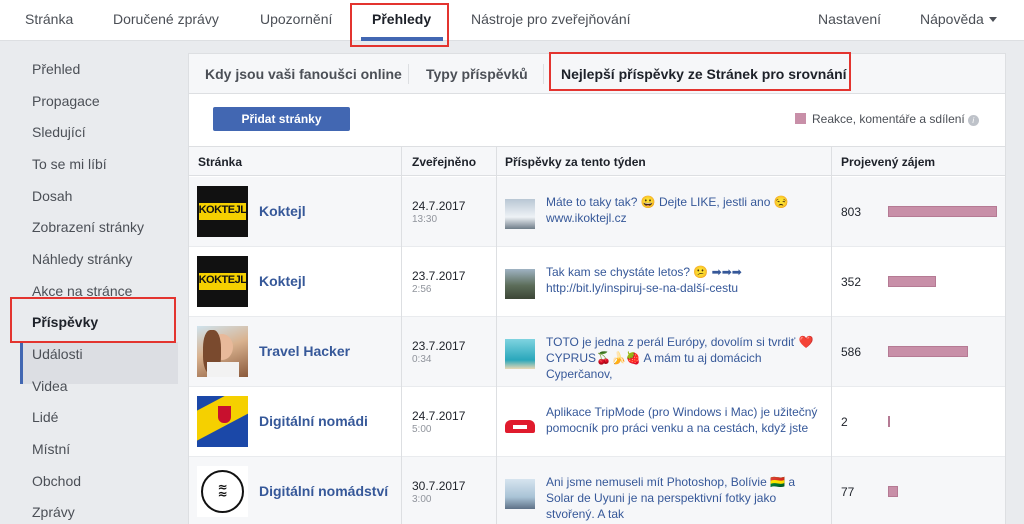 Image resolution: width=1024 pixels, height=524 pixels. Describe the element at coordinates (992, 19) in the screenshot. I see `chevron-down-icon` at that location.